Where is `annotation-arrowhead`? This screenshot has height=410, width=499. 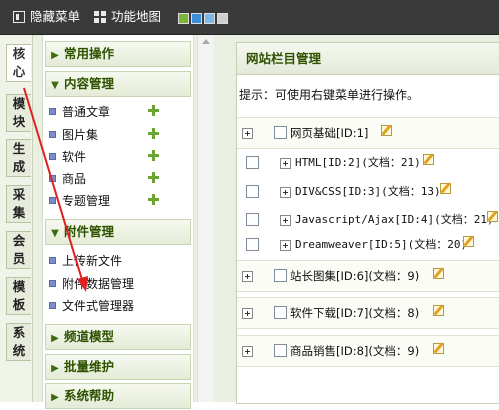
annotation-arrowhead is located at coordinates (82, 284).